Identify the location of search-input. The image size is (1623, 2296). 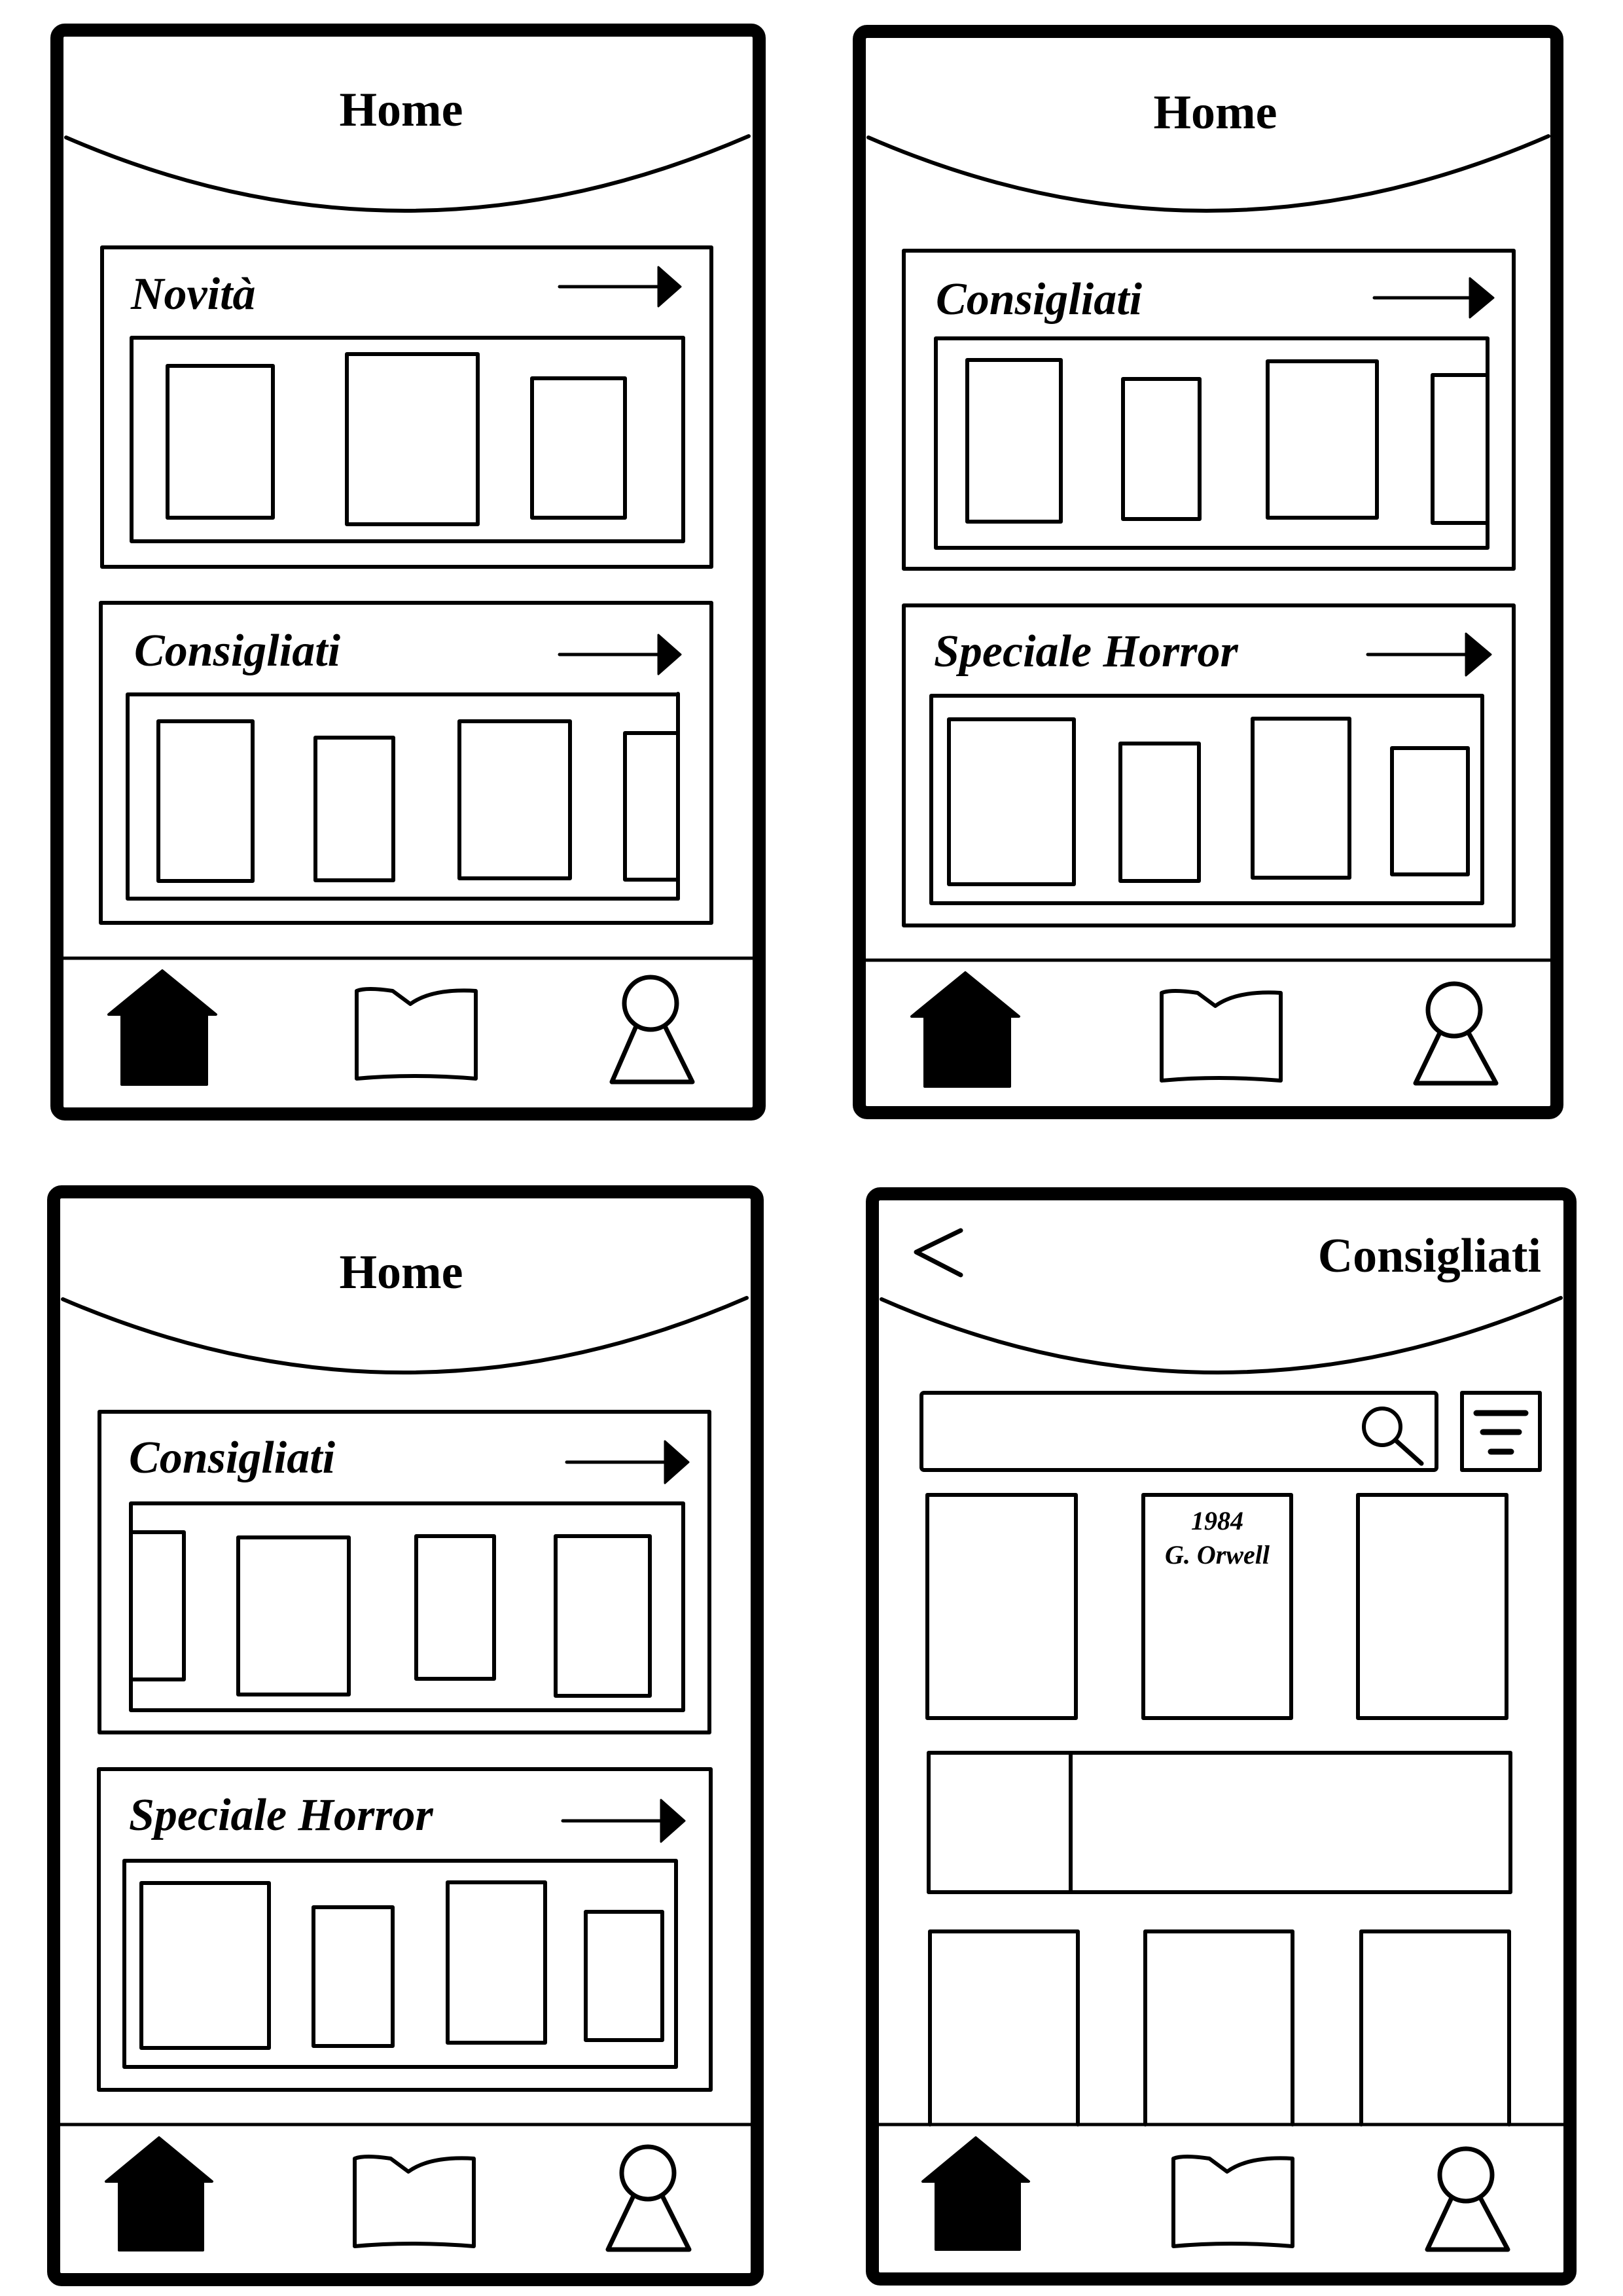
(1178, 1431).